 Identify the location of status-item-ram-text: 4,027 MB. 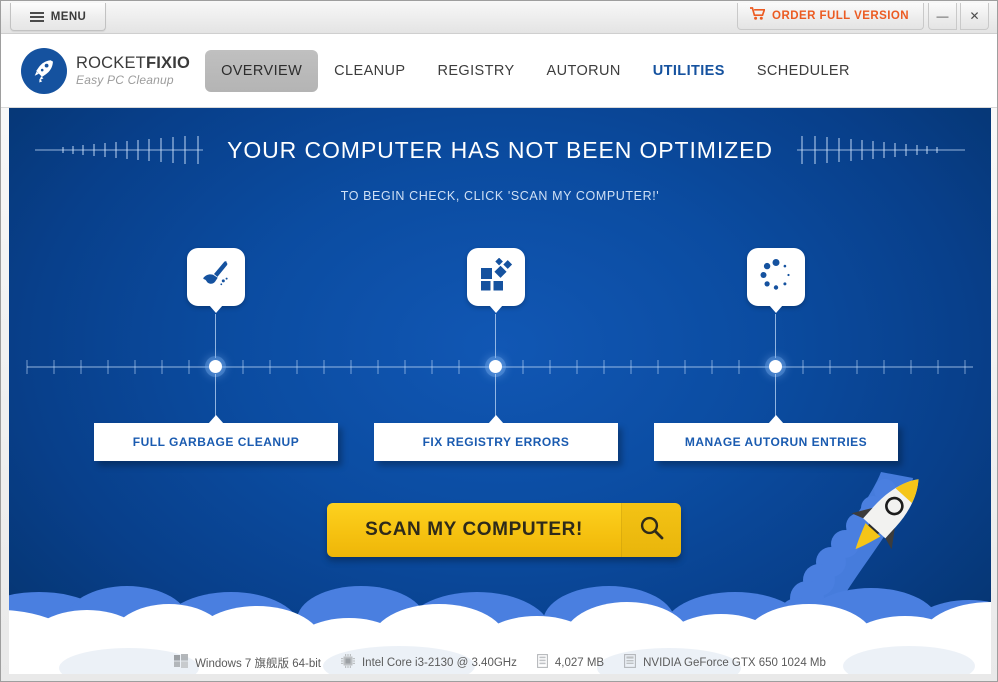
(579, 663).